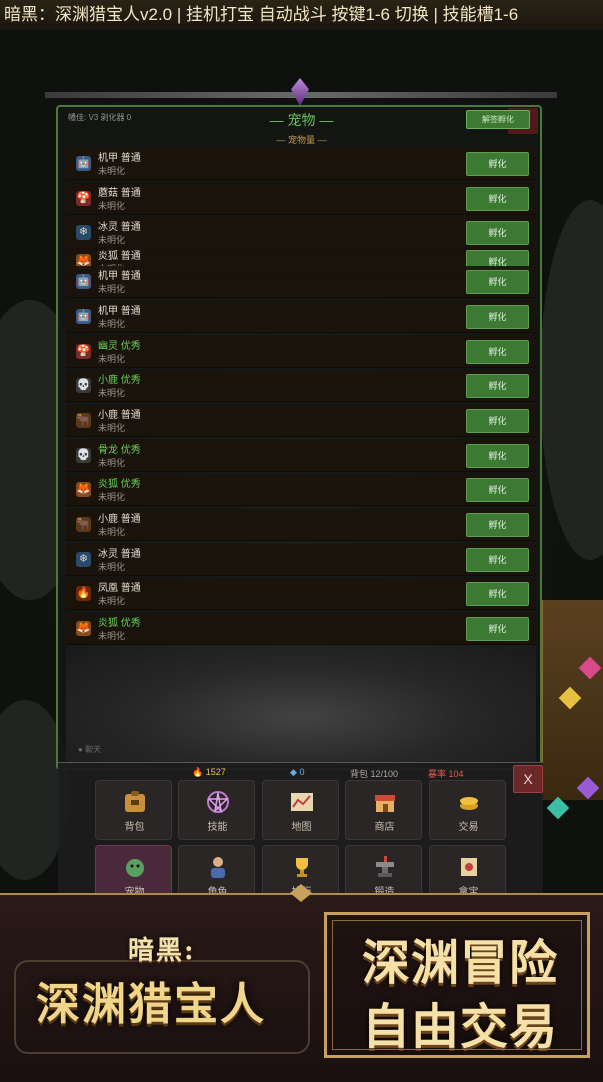 The image size is (603, 1082). Describe the element at coordinates (301, 490) in the screenshot. I see `pet-row: 🦊 炎狐 优秀未明化 孵化` at that location.